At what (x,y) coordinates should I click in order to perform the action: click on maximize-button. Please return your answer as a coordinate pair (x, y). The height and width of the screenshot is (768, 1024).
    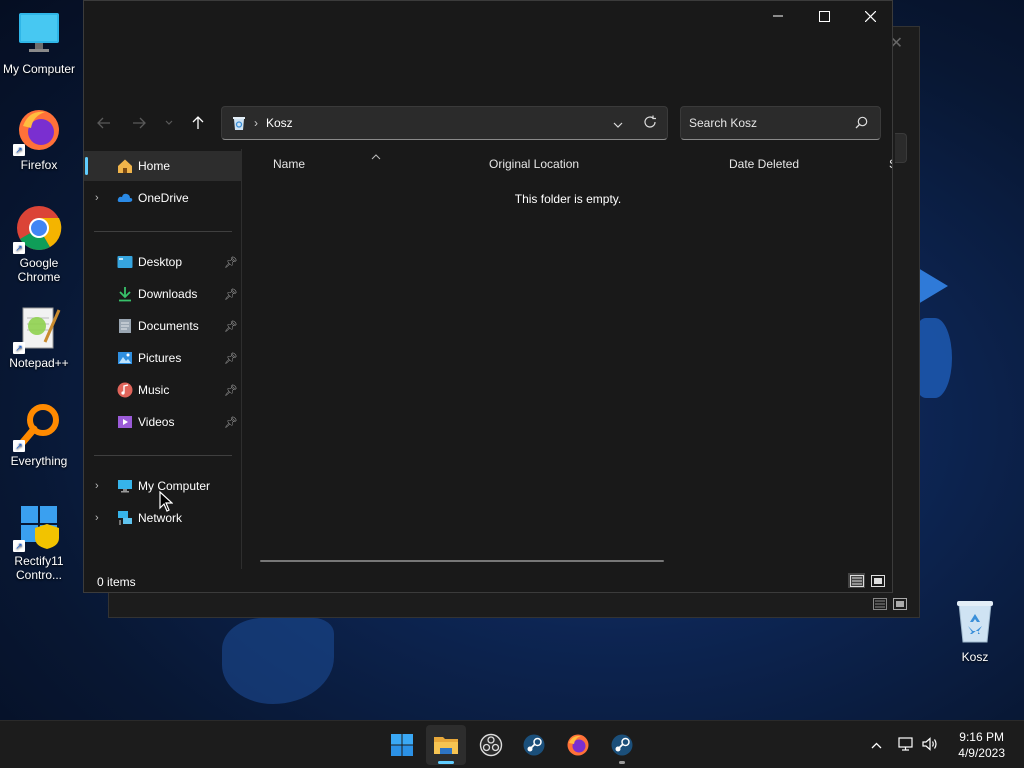
    Looking at the image, I should click on (824, 16).